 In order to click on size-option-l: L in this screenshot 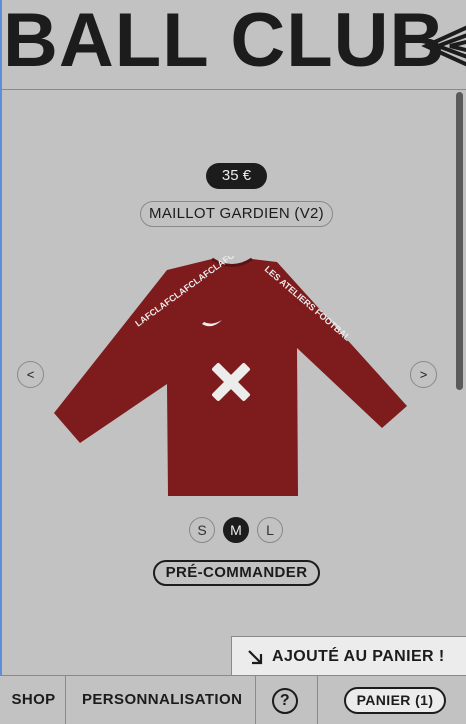, I will do `click(270, 530)`.